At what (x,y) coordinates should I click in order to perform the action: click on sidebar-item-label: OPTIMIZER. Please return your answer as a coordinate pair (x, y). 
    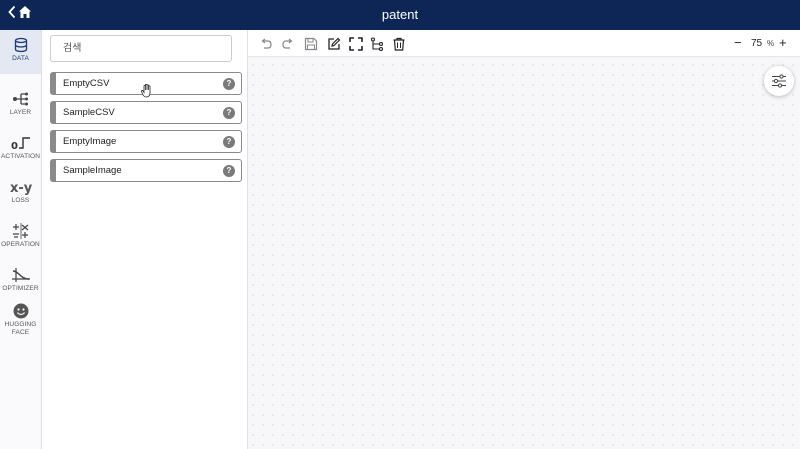
    Looking at the image, I should click on (20, 288).